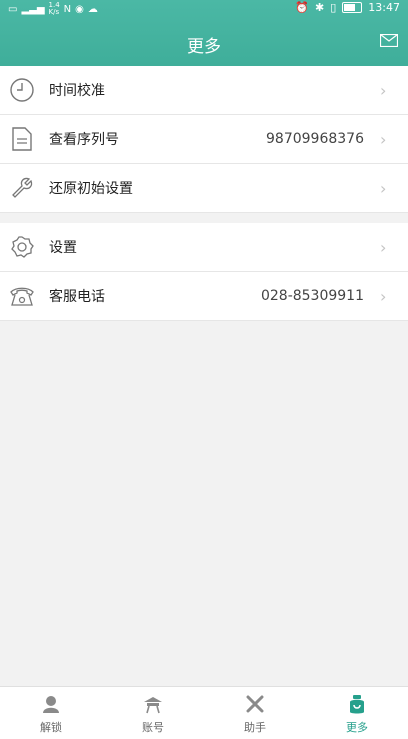 The height and width of the screenshot is (739, 408). I want to click on tab-unlock: 解锁, so click(51, 713).